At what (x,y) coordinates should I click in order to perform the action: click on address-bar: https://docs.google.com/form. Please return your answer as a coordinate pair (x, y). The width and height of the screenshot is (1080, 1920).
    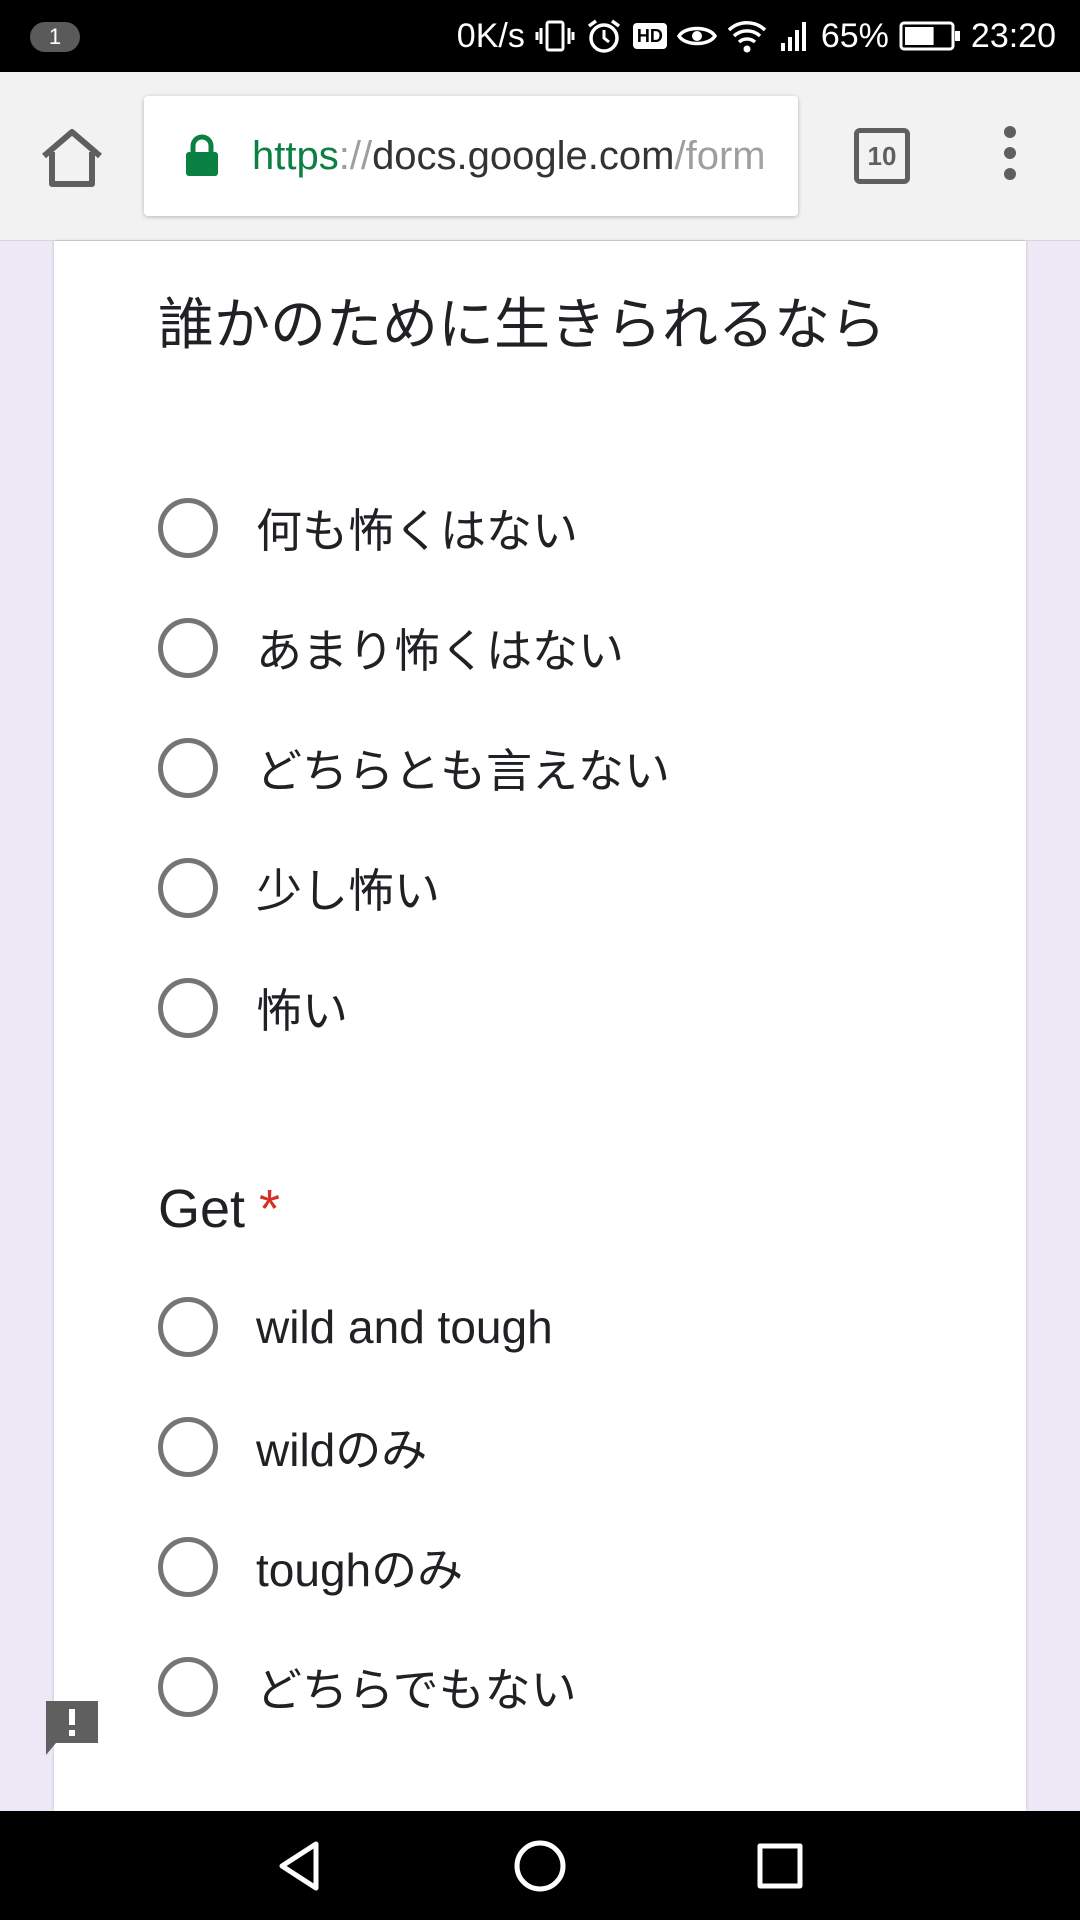
    Looking at the image, I should click on (471, 156).